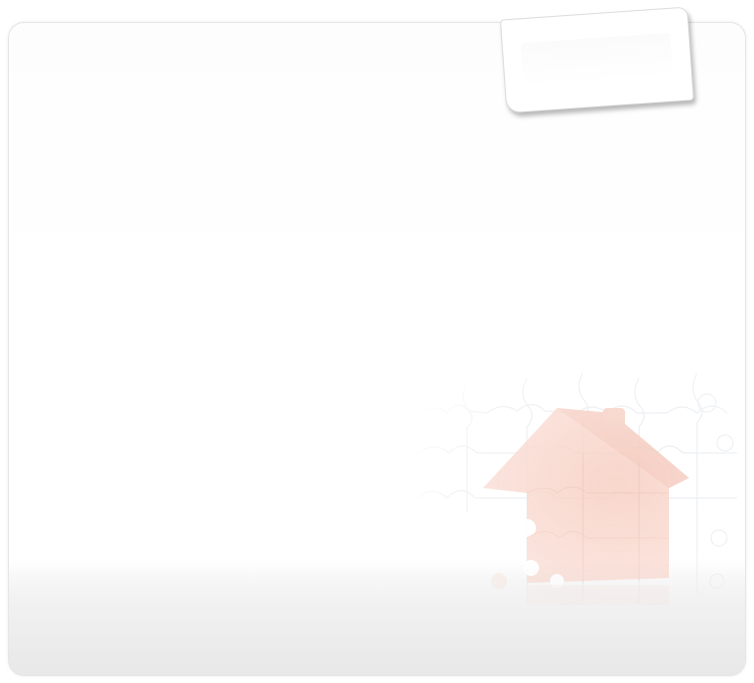 The height and width of the screenshot is (683, 754). I want to click on blank-note-card, so click(597, 60).